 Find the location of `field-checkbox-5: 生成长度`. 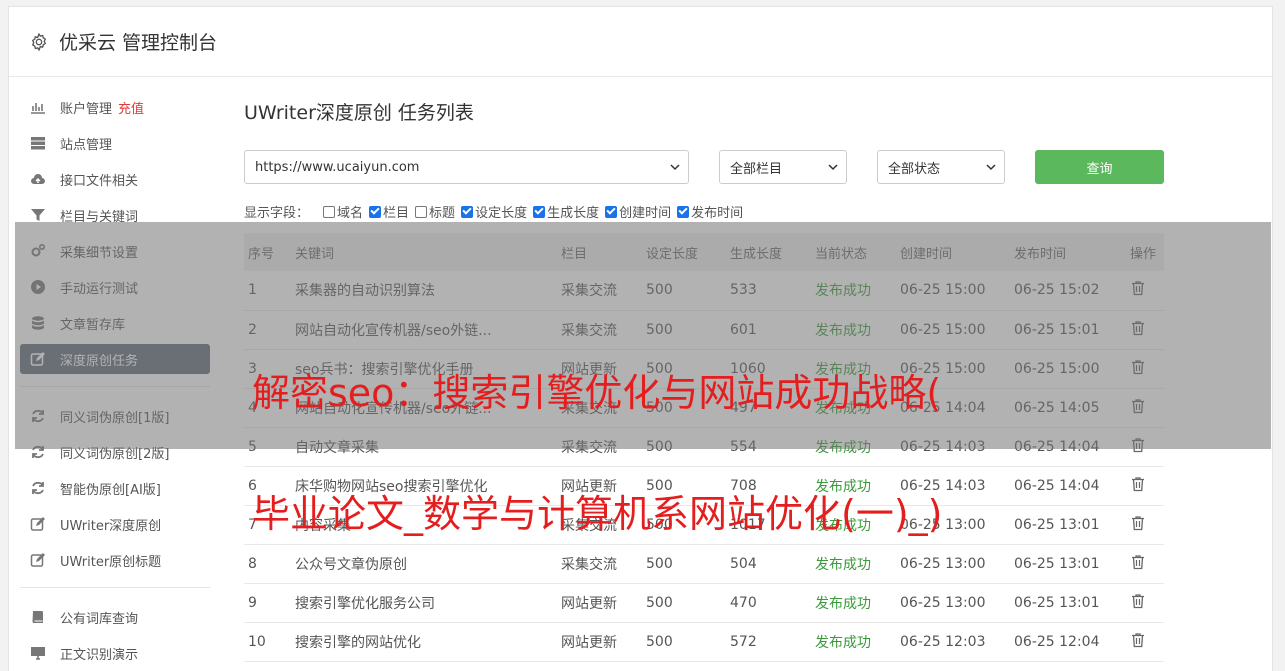

field-checkbox-5: 生成长度 is located at coordinates (566, 211).